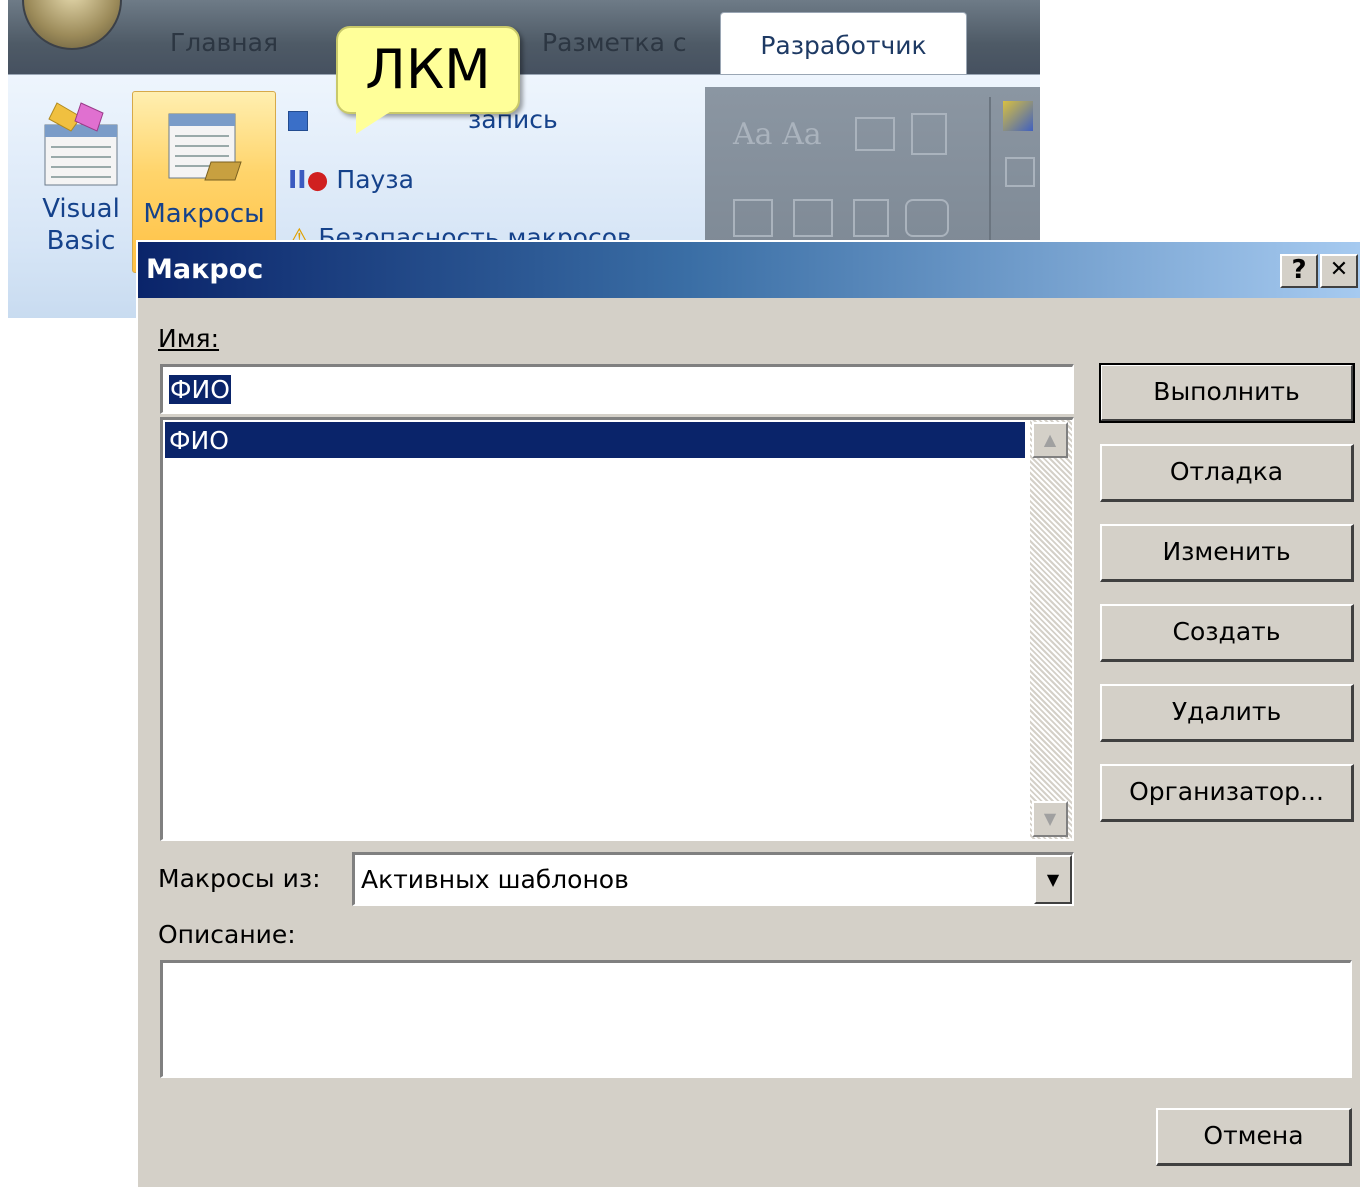 Image resolution: width=1360 pixels, height=1187 pixels. I want to click on visual-basic-icon, so click(81, 144).